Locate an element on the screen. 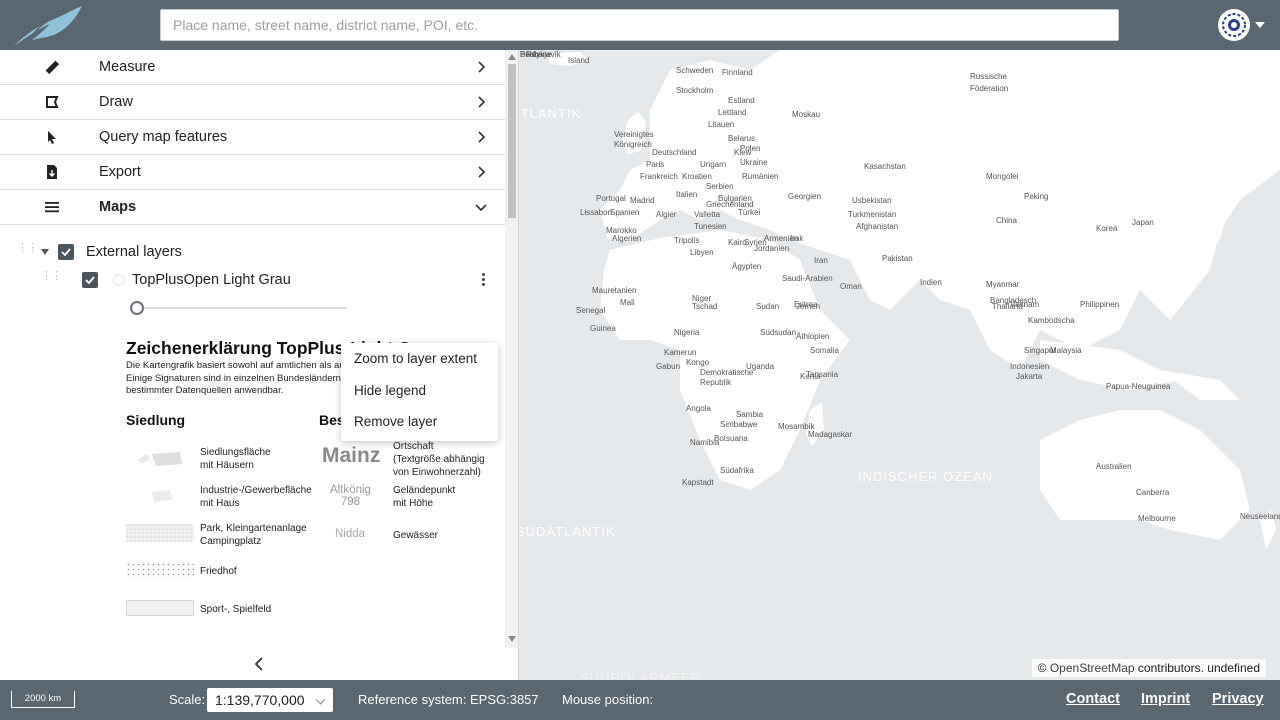 This screenshot has height=720, width=1280. scroll-up-arrow-icon is located at coordinates (512, 57).